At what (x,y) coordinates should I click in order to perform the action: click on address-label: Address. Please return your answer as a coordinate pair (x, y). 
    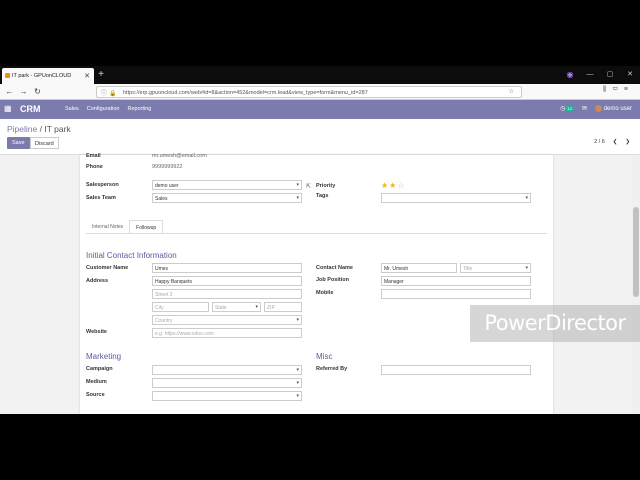
    Looking at the image, I should click on (97, 281).